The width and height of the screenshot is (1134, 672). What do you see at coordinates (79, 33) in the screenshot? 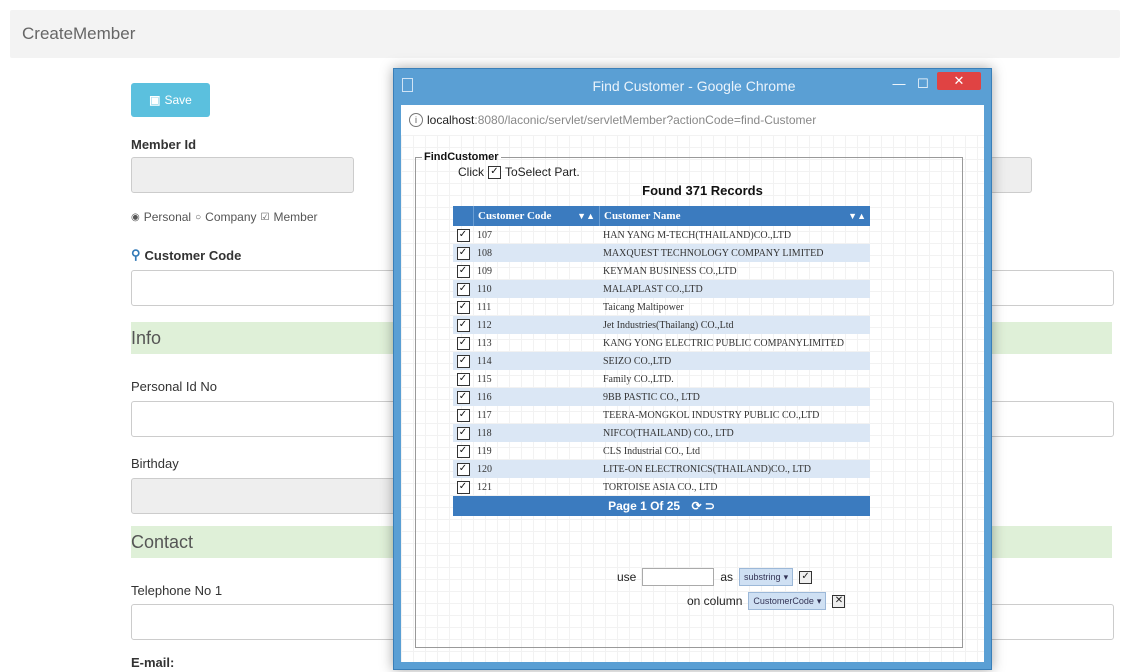
I see `page-title: CreateMember` at bounding box center [79, 33].